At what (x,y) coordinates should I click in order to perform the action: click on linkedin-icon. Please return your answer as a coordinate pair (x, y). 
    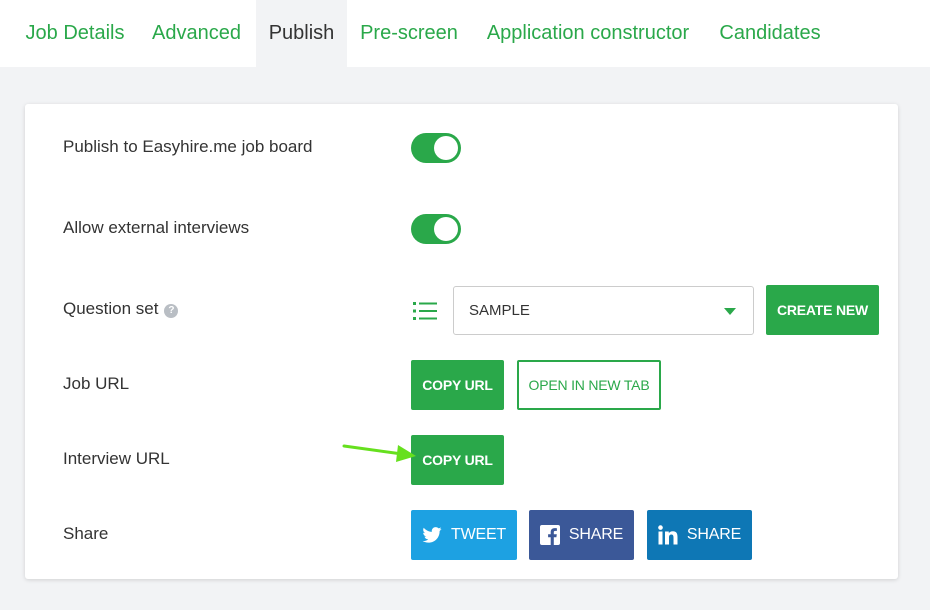
    Looking at the image, I should click on (668, 535).